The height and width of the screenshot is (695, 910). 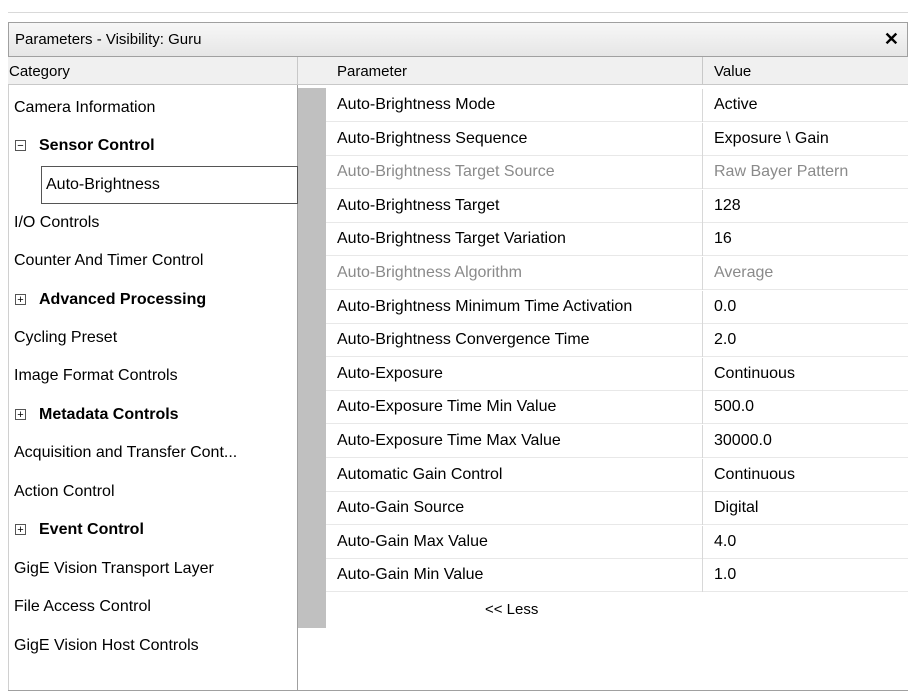 I want to click on category-label: Sensor Control, so click(x=97, y=145).